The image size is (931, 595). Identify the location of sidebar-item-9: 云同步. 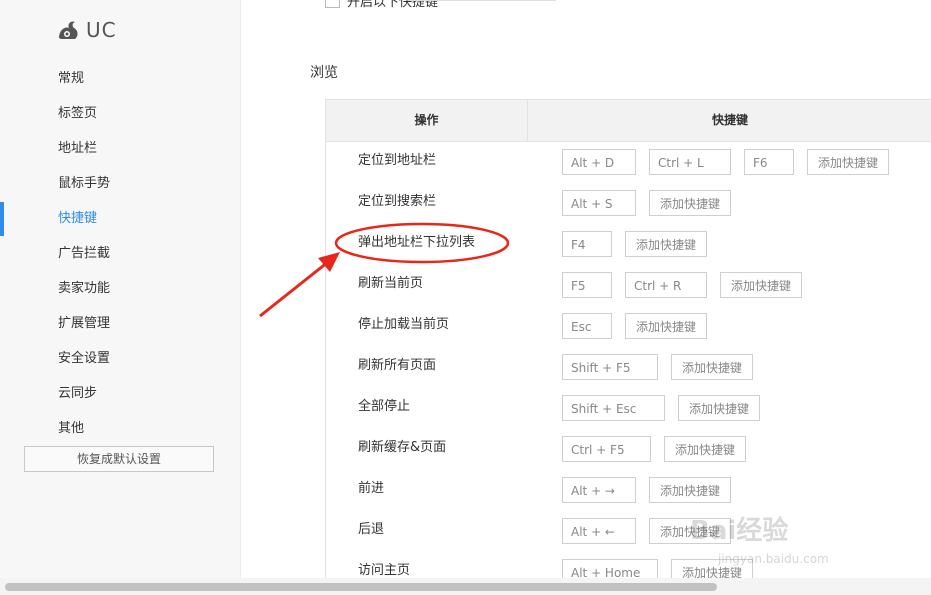
(77, 394).